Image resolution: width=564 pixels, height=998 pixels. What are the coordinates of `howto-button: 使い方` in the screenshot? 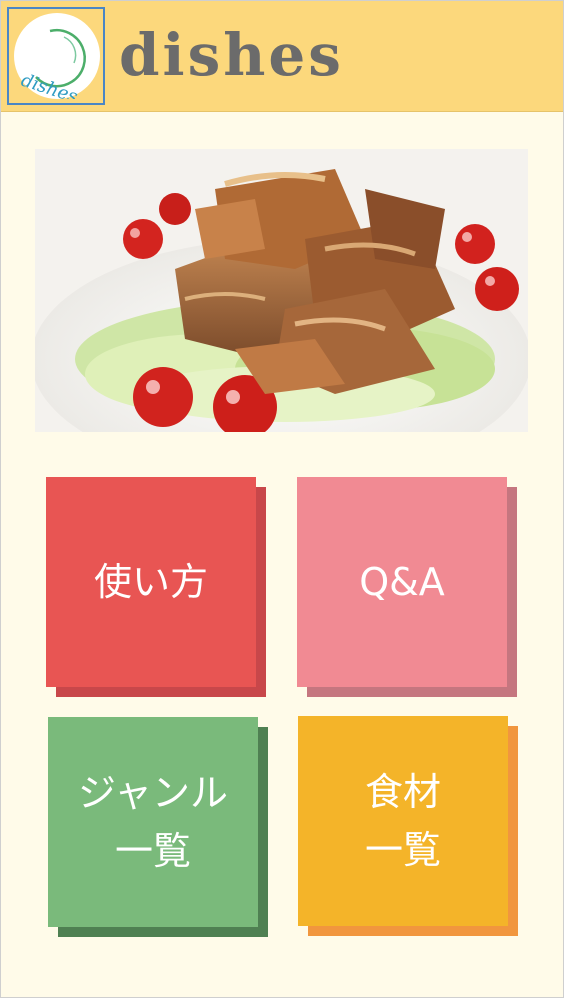 It's located at (151, 582).